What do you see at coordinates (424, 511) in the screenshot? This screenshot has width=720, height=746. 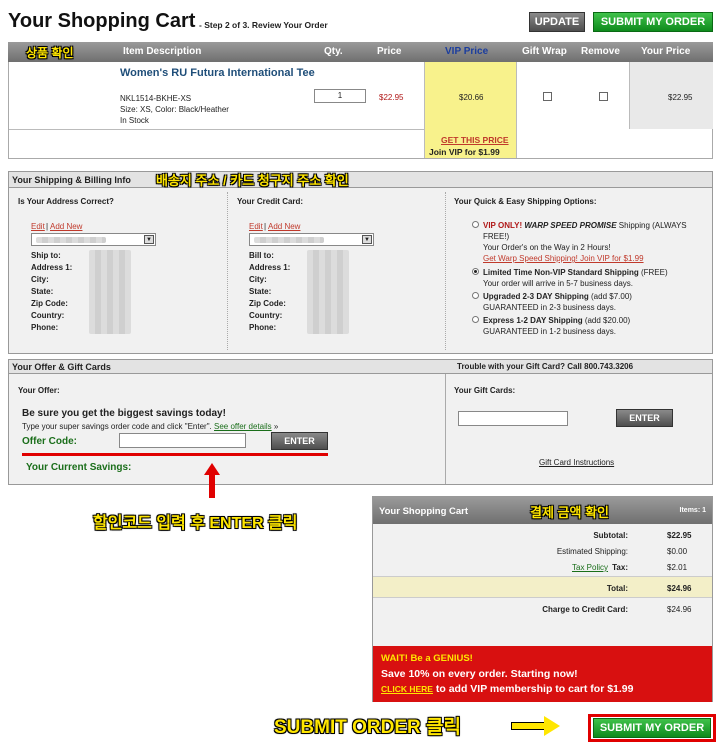 I see `summary-title: Your Shopping Cart` at bounding box center [424, 511].